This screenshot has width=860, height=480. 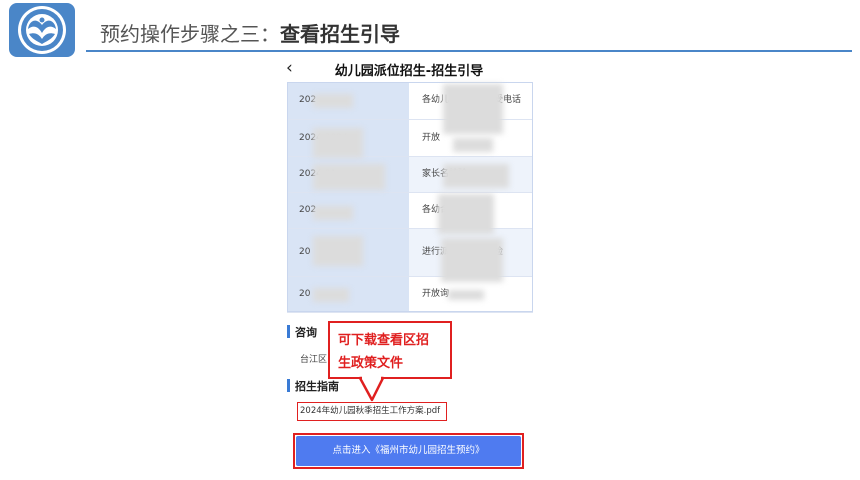 I want to click on header-divider, so click(x=469, y=51).